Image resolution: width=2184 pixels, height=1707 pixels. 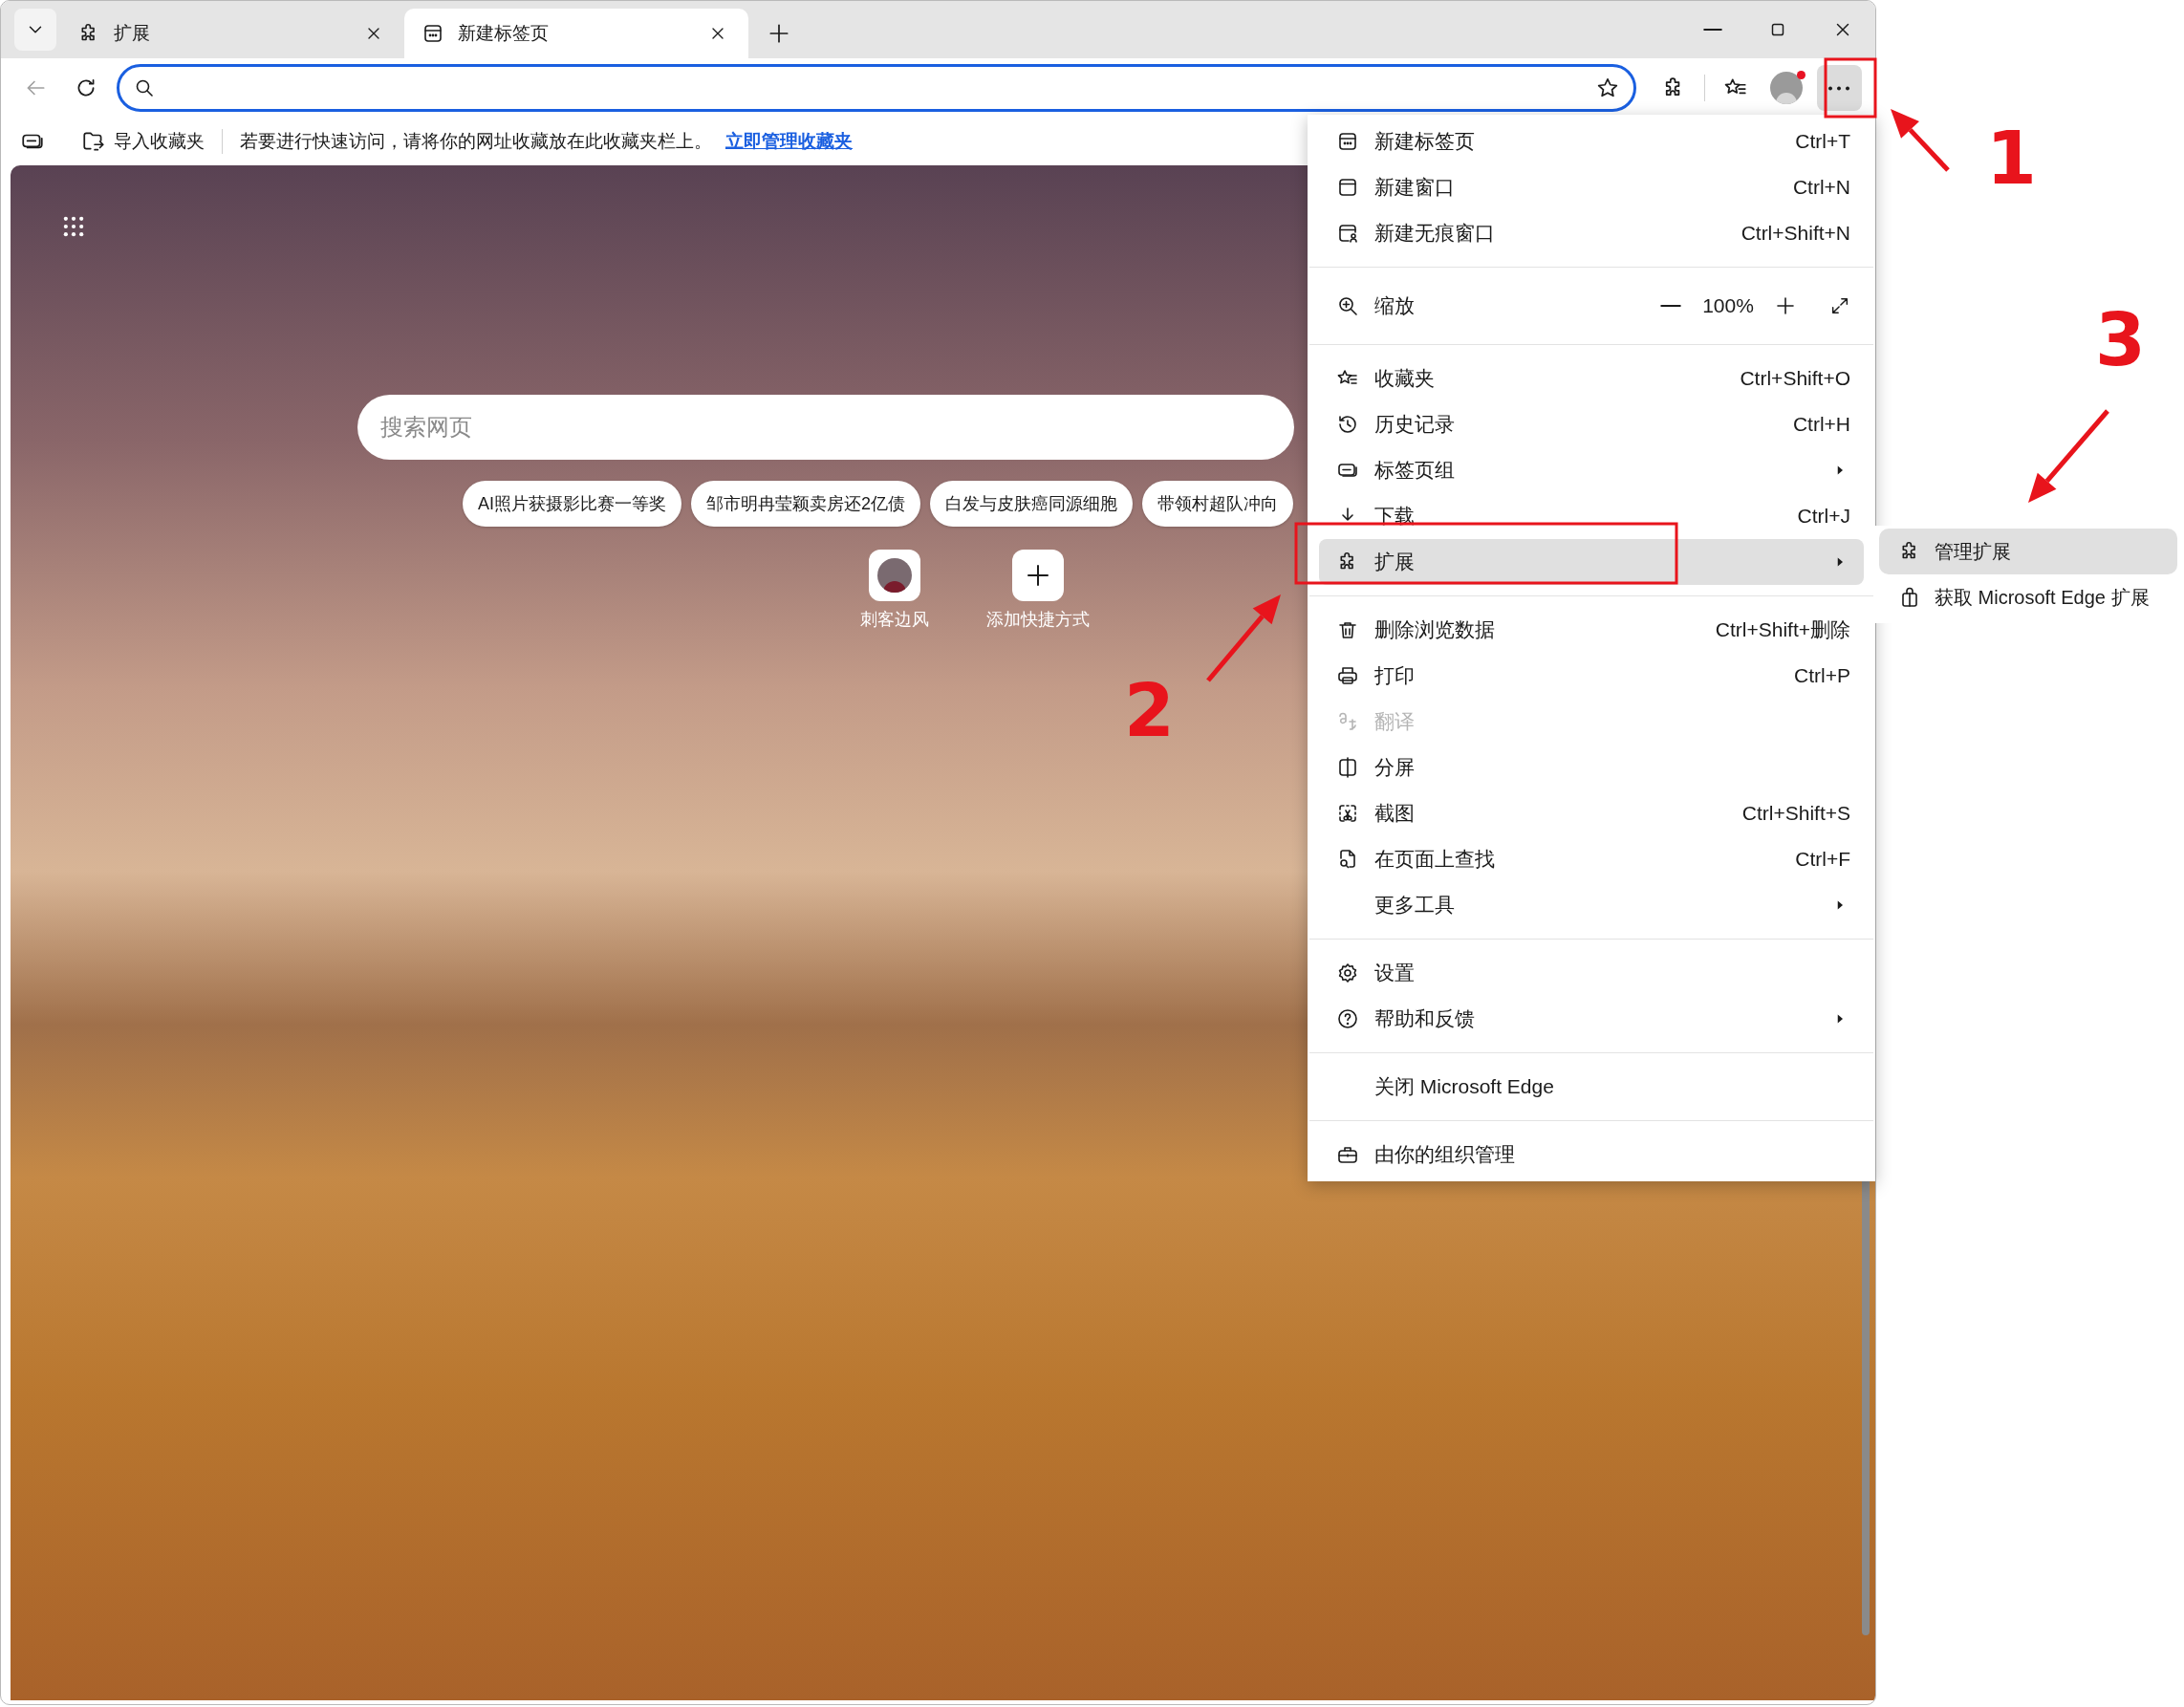 What do you see at coordinates (1347, 187) in the screenshot?
I see `window-icon` at bounding box center [1347, 187].